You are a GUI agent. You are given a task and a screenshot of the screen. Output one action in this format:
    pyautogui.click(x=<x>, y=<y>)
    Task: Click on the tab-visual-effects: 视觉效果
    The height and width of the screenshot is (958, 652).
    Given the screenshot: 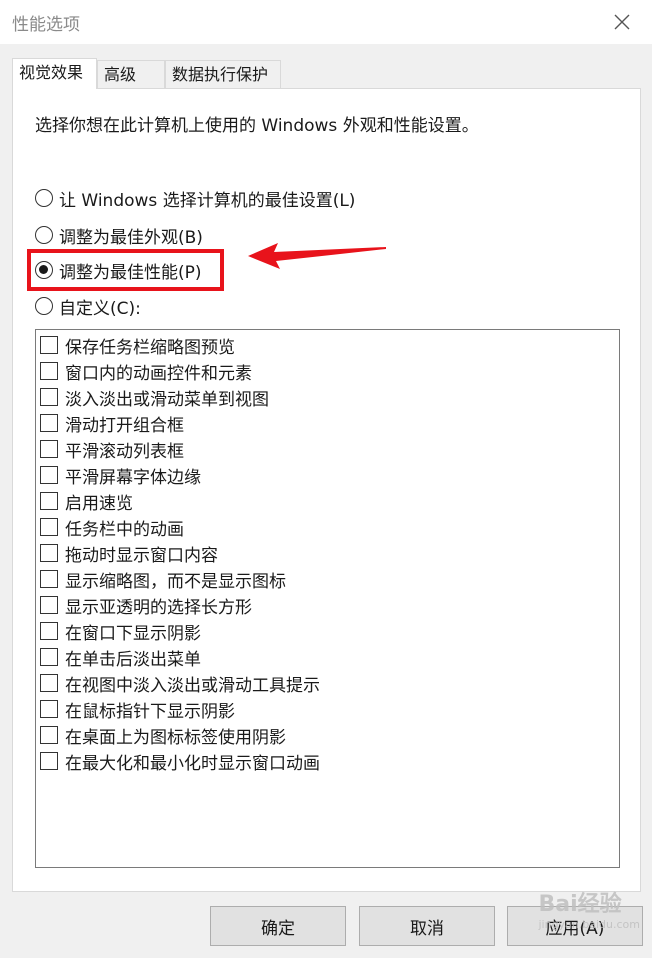 What is the action you would take?
    pyautogui.click(x=54, y=73)
    